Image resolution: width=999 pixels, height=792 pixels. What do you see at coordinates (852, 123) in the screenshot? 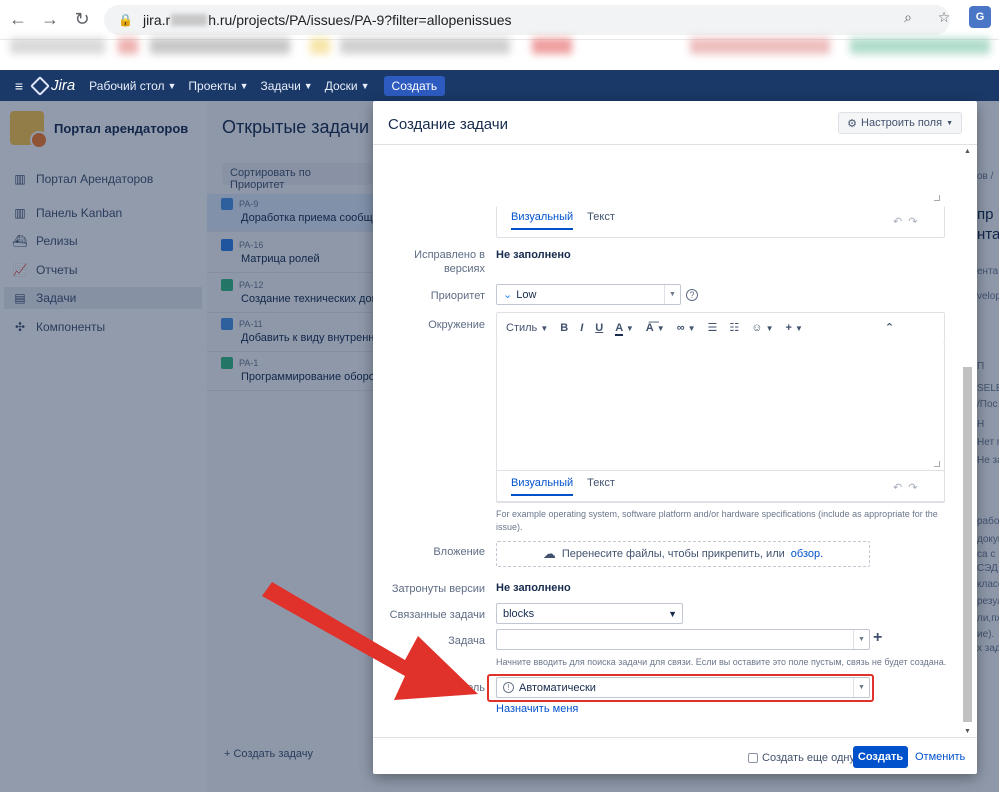
I see `gear-icon: ⚙` at bounding box center [852, 123].